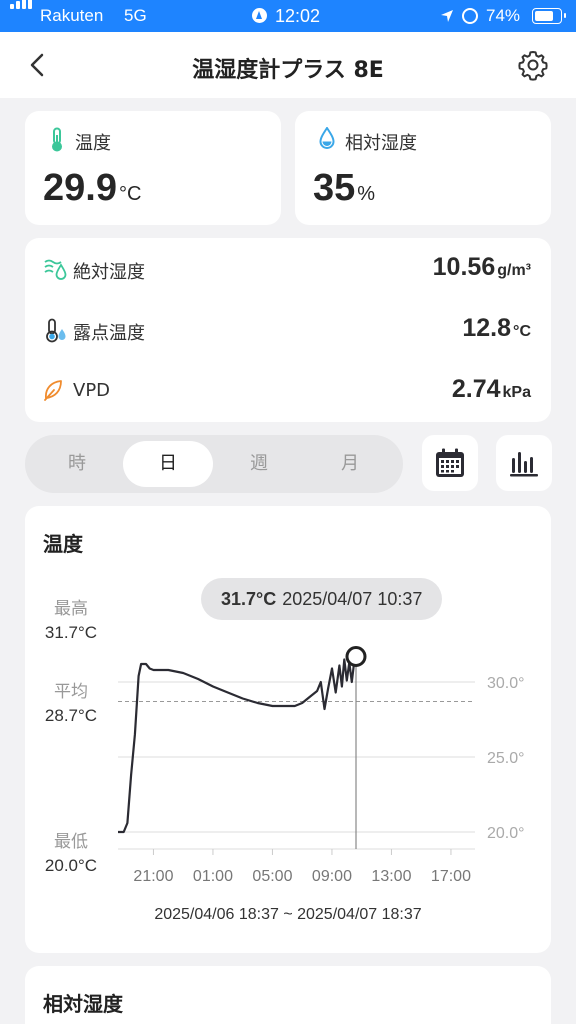 The height and width of the screenshot is (1024, 576). What do you see at coordinates (109, 333) in the screenshot?
I see `metric-label: 露点温度` at bounding box center [109, 333].